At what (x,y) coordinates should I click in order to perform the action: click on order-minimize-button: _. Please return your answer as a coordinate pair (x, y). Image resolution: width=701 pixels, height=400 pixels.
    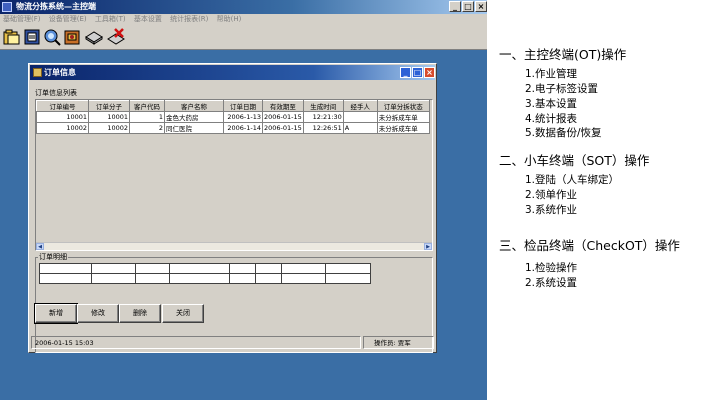
    Looking at the image, I should click on (405, 72).